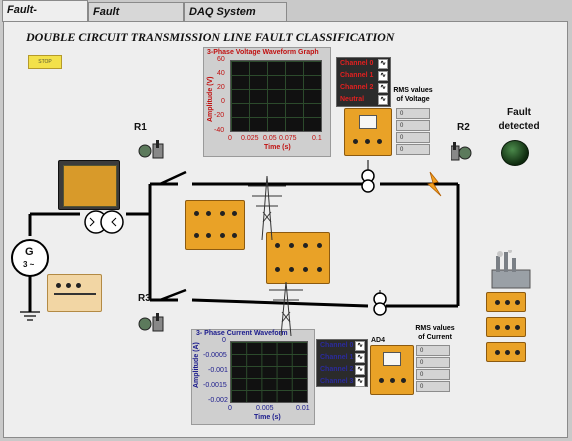 This screenshot has width=572, height=441. Describe the element at coordinates (519, 119) in the screenshot. I see `fault-detected-label: Fault detected` at that location.